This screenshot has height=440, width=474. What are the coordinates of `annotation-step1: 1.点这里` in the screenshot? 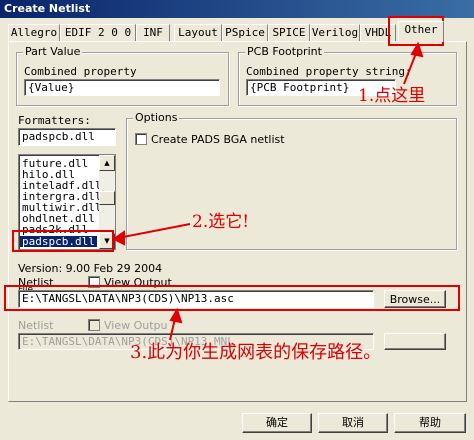 It's located at (392, 96).